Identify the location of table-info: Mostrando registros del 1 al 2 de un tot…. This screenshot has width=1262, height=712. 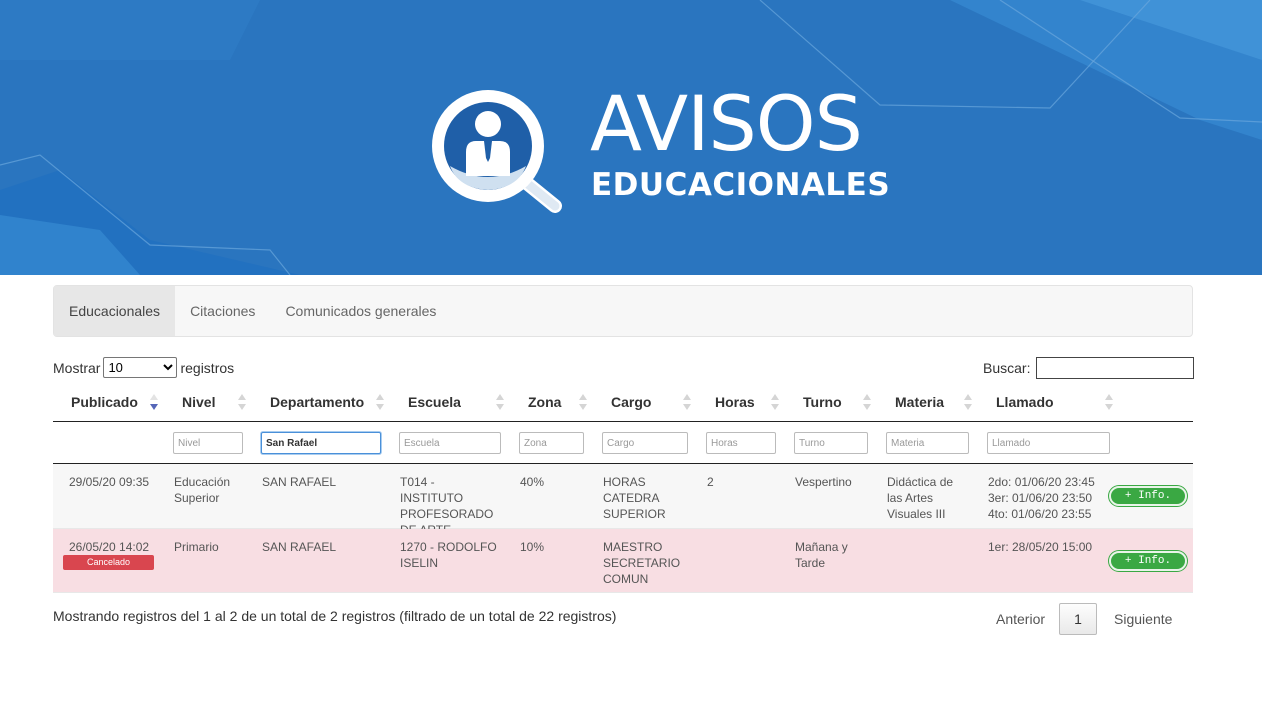
(335, 616).